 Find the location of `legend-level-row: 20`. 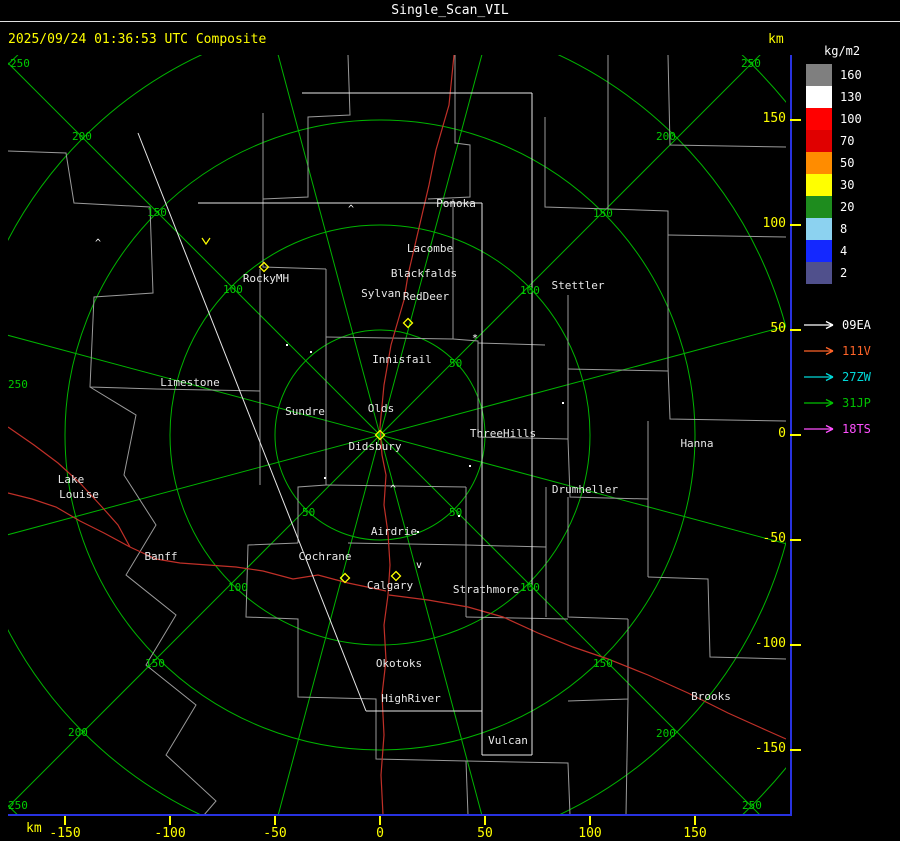

legend-level-row: 20 is located at coordinates (834, 207).